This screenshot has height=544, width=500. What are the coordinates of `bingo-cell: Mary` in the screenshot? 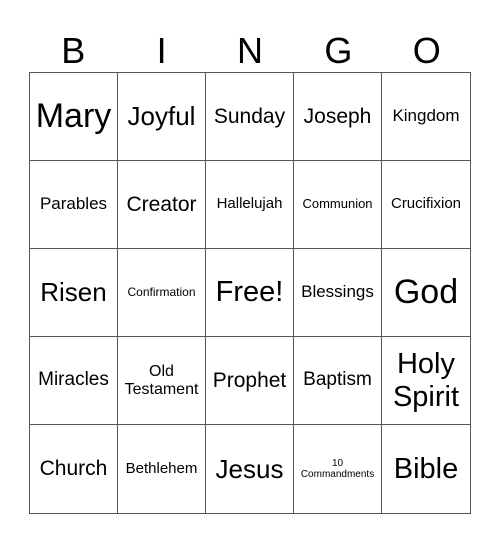 It's located at (74, 117).